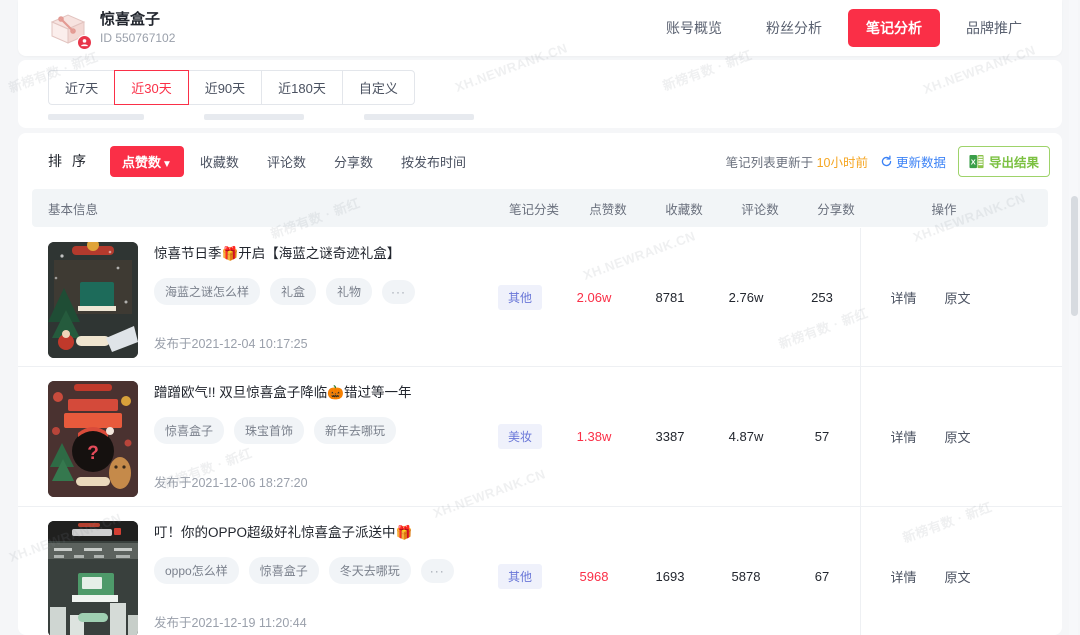  What do you see at coordinates (844, 28) in the screenshot?
I see `main-nav: 账号概览 粉丝分析 笔记分析 品牌推广` at bounding box center [844, 28].